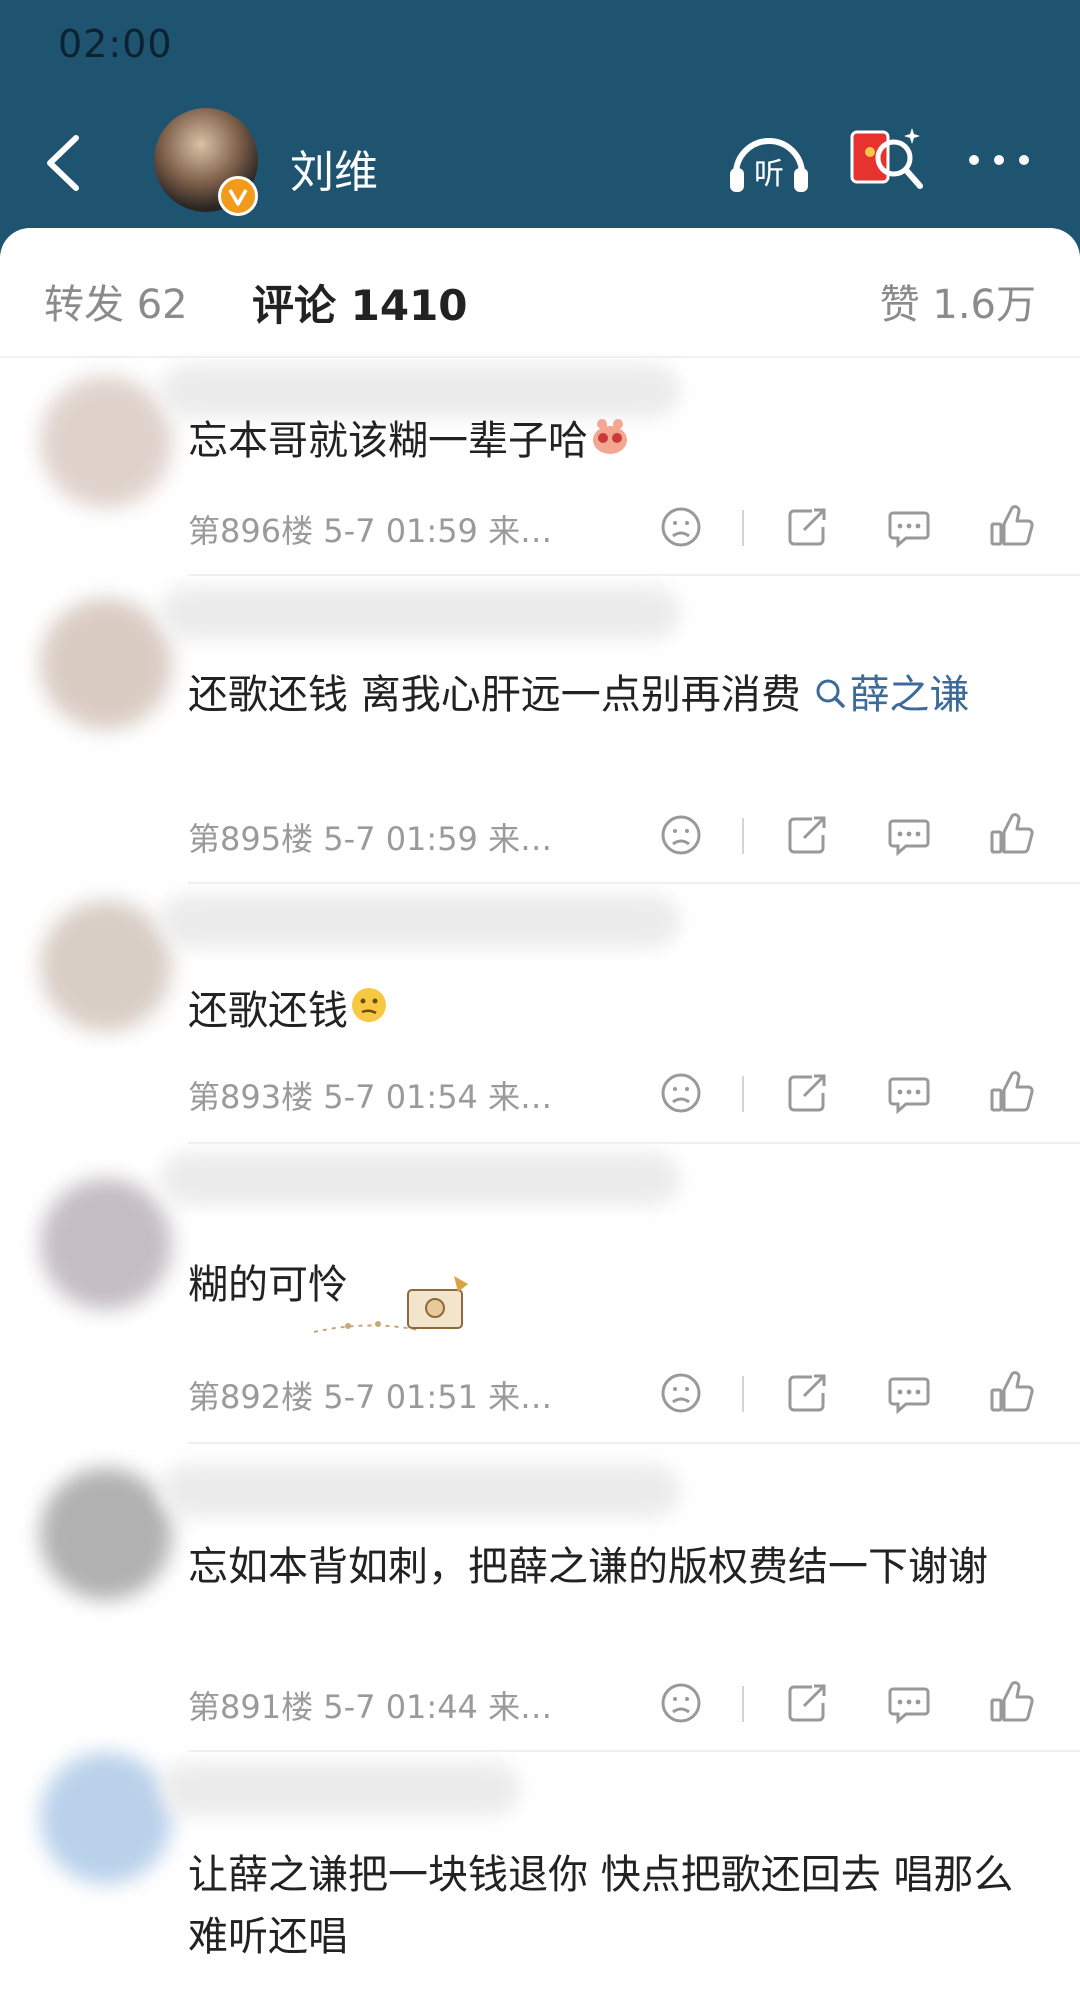  I want to click on tab-likes: 赞 1.6万, so click(958, 301).